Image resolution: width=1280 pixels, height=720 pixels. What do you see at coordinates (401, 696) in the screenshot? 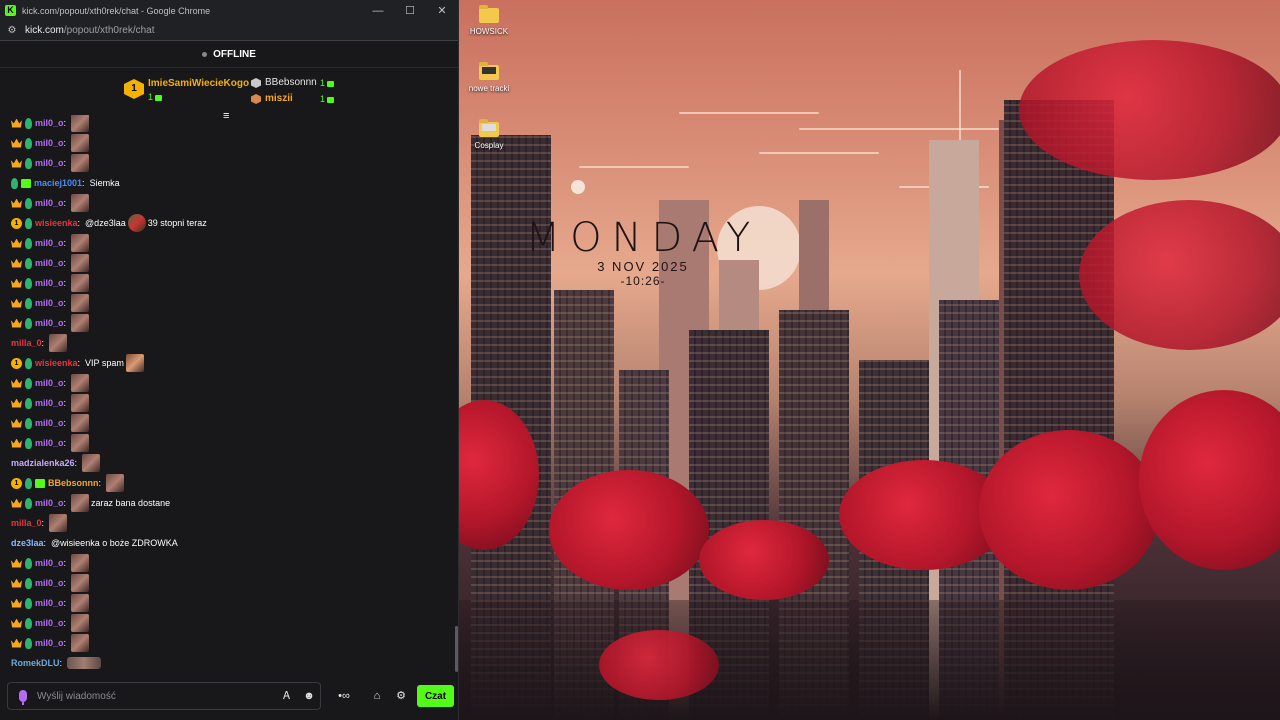
I see `settings-gear-icon: ⚙` at bounding box center [401, 696].